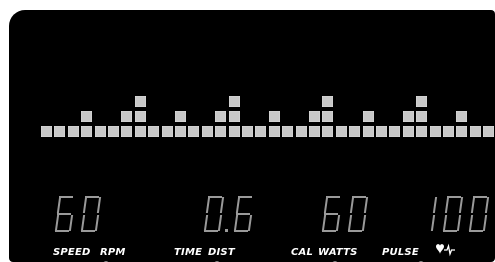 The image size is (495, 262). Describe the element at coordinates (226, 230) in the screenshot. I see `decimal-point` at that location.